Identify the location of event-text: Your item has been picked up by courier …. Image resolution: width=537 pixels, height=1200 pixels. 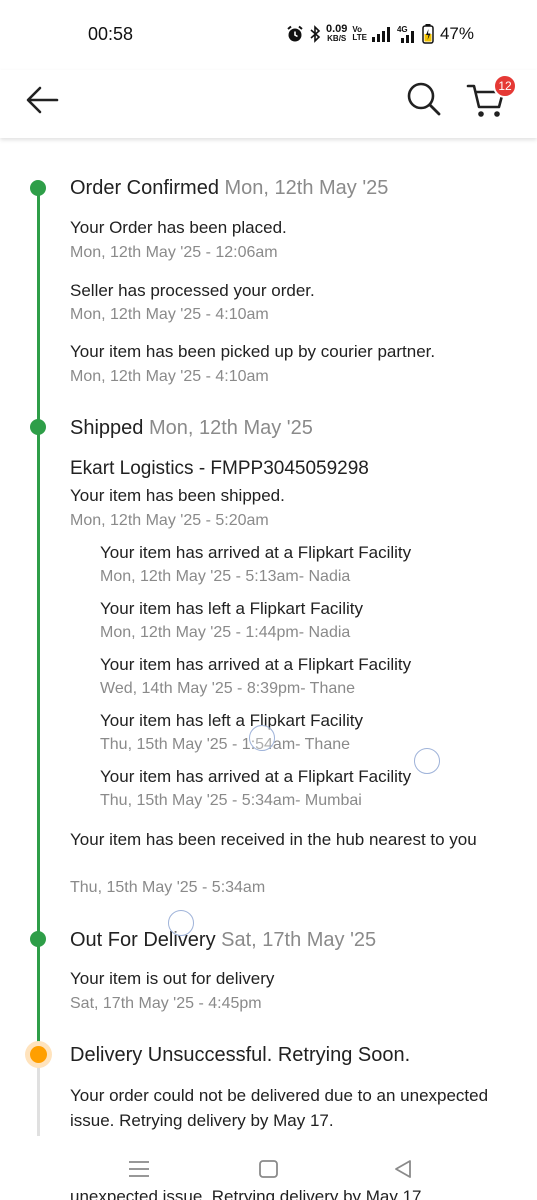
(253, 351).